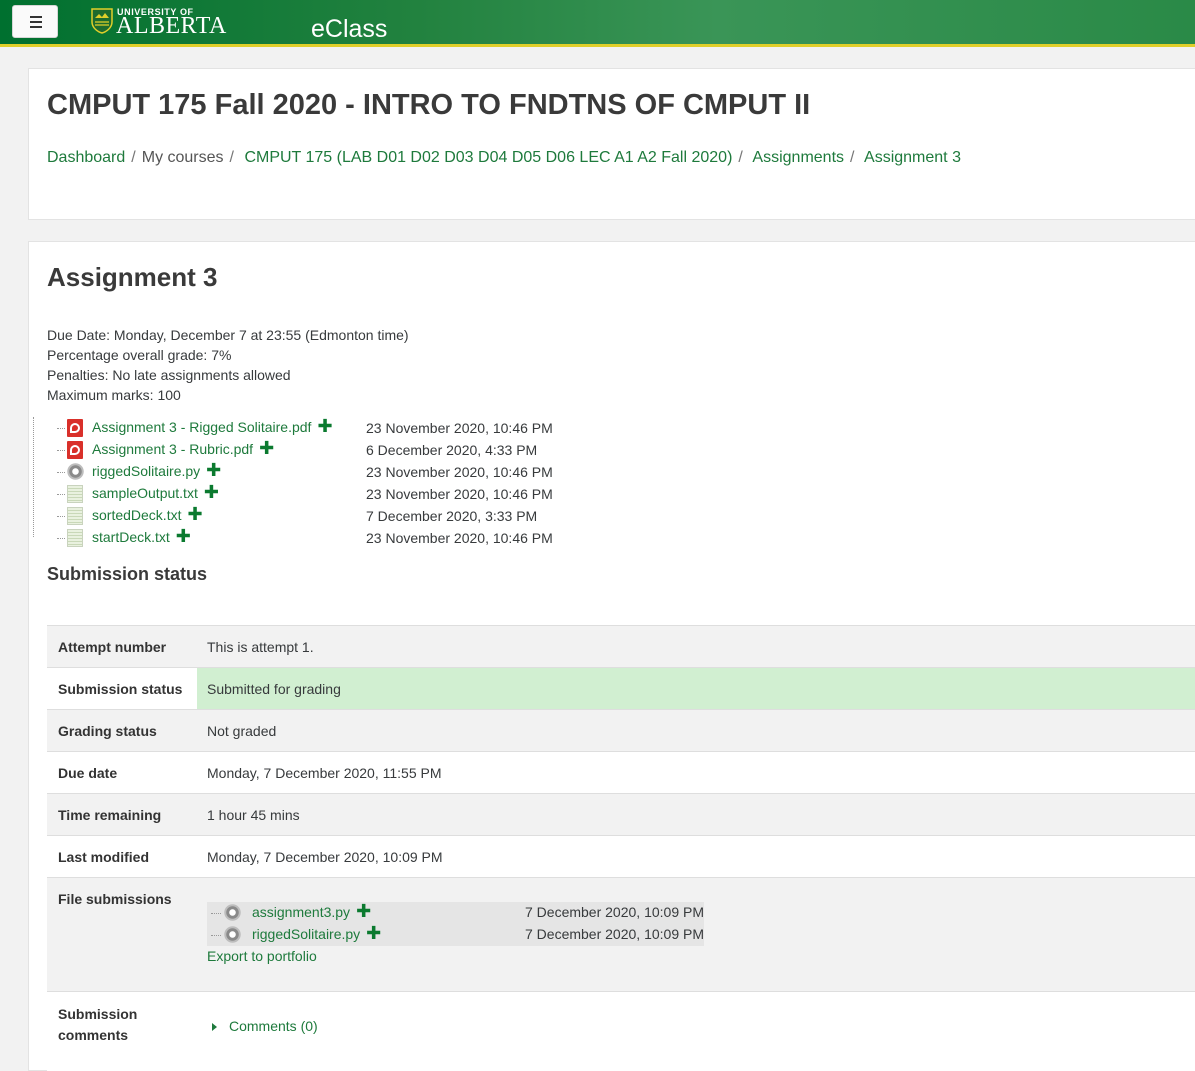 The height and width of the screenshot is (1071, 1195). I want to click on due-date-label: Due date, so click(88, 773).